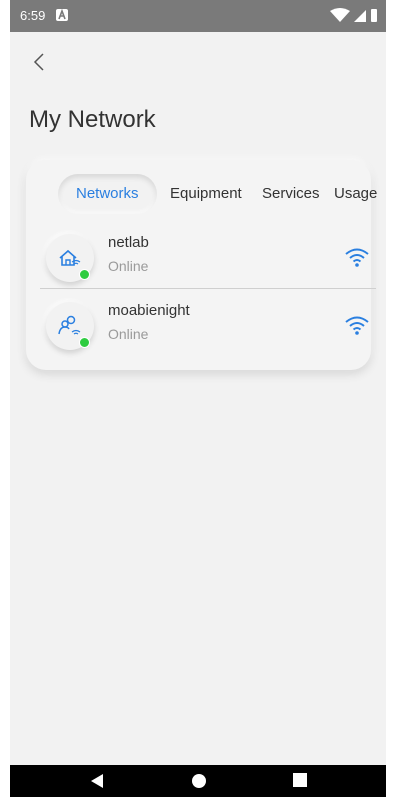  I want to click on recents-square-icon, so click(300, 780).